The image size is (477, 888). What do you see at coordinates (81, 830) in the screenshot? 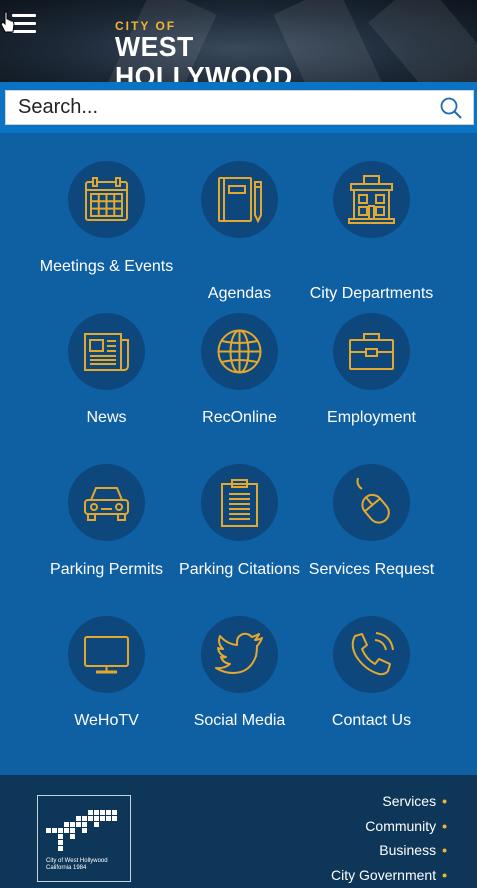
I see `city-map-graphic` at bounding box center [81, 830].